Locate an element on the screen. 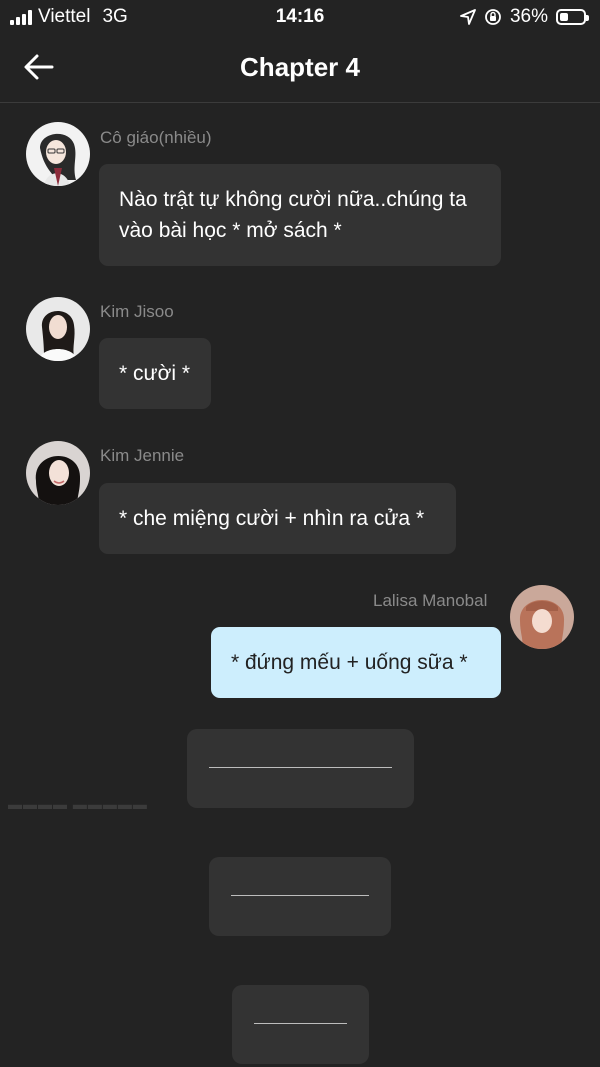 This screenshot has width=600, height=1067. message-bubble: * cười * is located at coordinates (155, 373).